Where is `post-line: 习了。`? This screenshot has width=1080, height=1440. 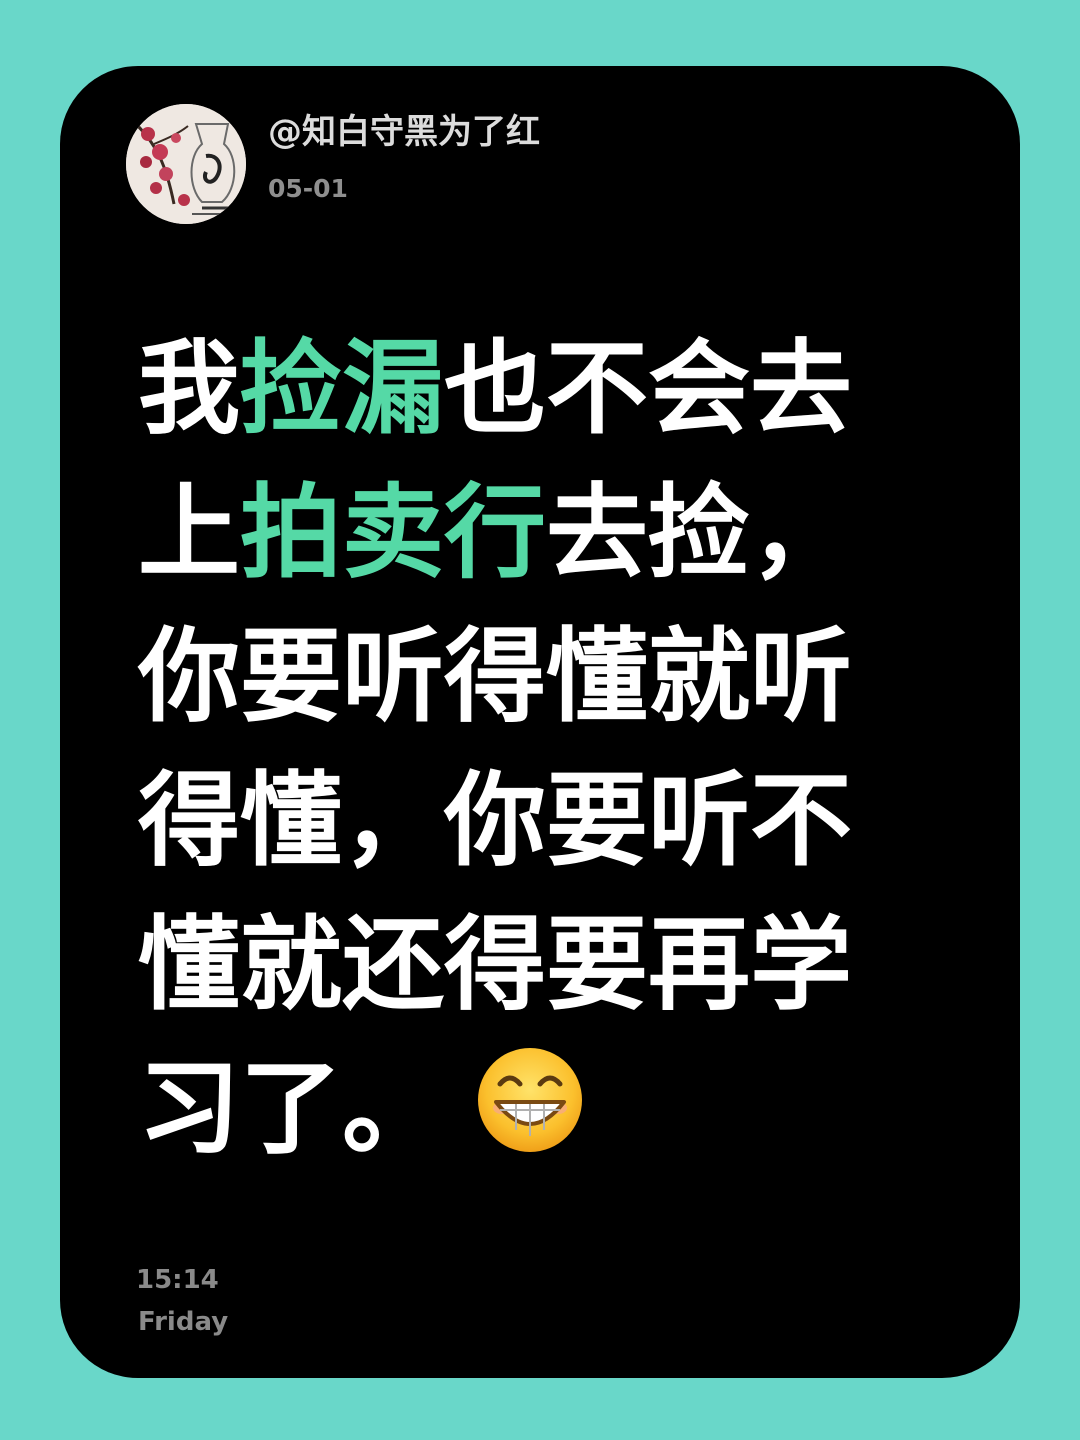 post-line: 习了。 is located at coordinates (518, 1110).